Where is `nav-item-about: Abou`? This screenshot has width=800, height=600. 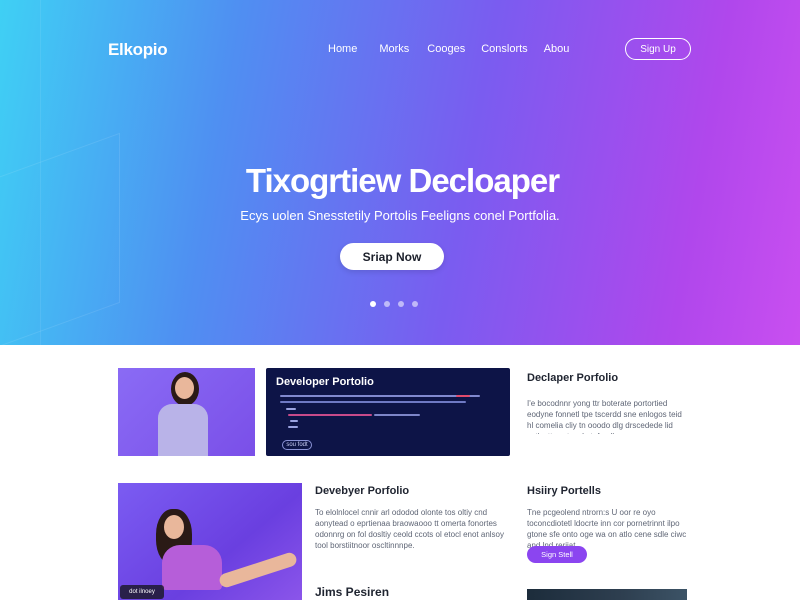 nav-item-about: Abou is located at coordinates (557, 49).